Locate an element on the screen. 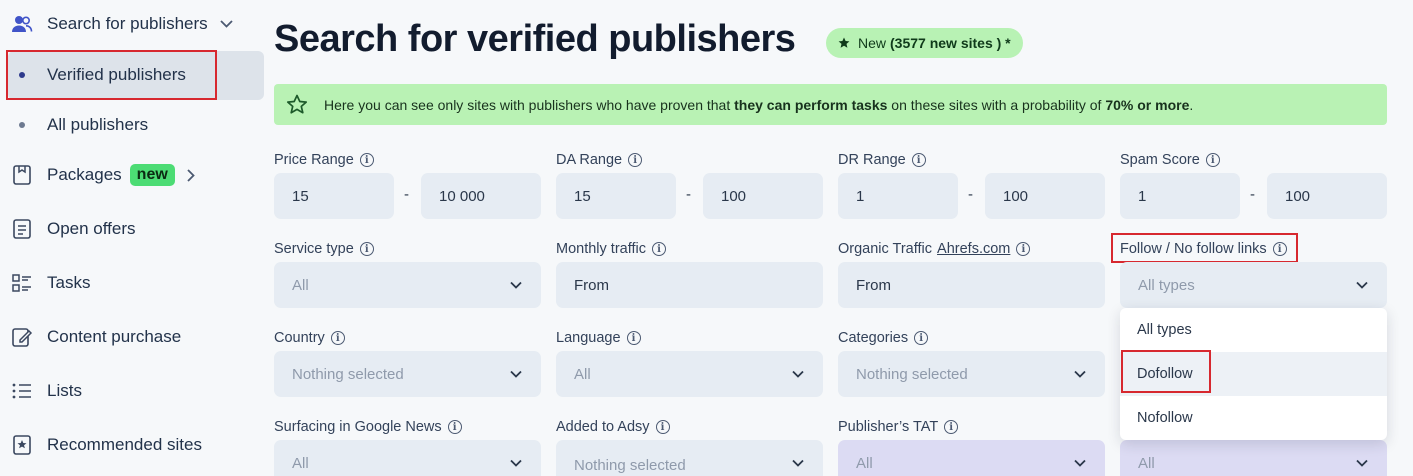 The height and width of the screenshot is (476, 1413). label-text: DA Range is located at coordinates (589, 160).